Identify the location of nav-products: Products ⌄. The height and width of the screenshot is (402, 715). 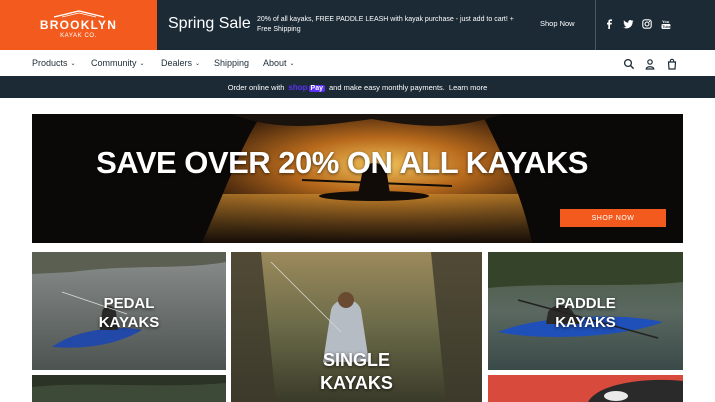
(54, 63).